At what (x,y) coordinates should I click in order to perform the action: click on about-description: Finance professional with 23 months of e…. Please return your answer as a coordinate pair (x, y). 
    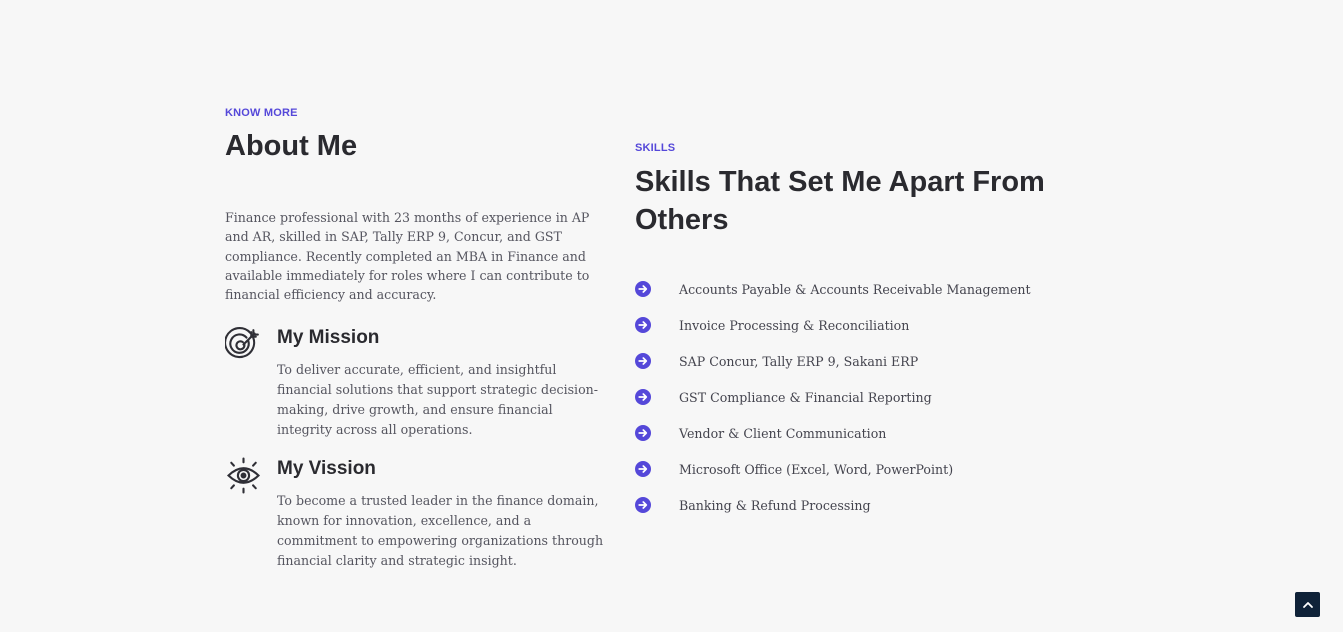
    Looking at the image, I should click on (407, 256).